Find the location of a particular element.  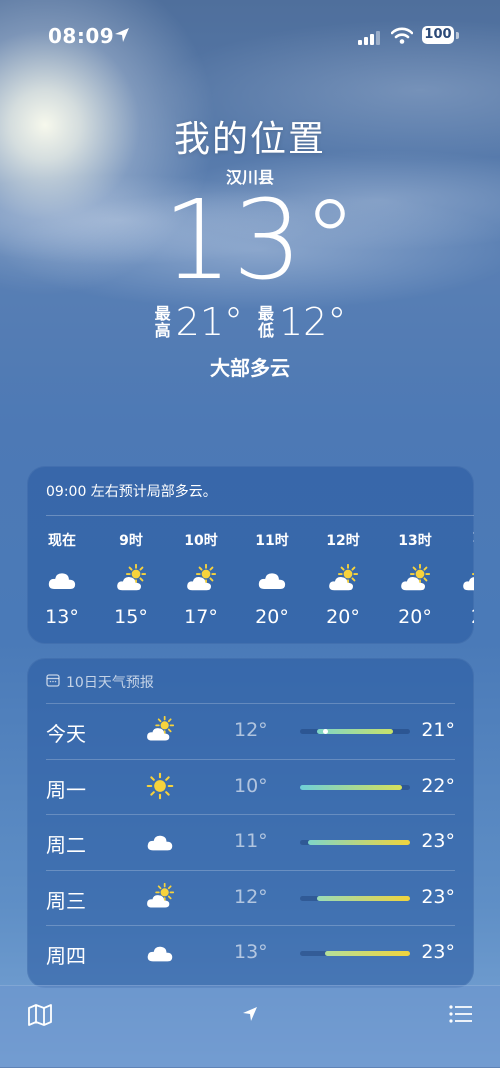

high-temperature: 21° is located at coordinates (209, 322).